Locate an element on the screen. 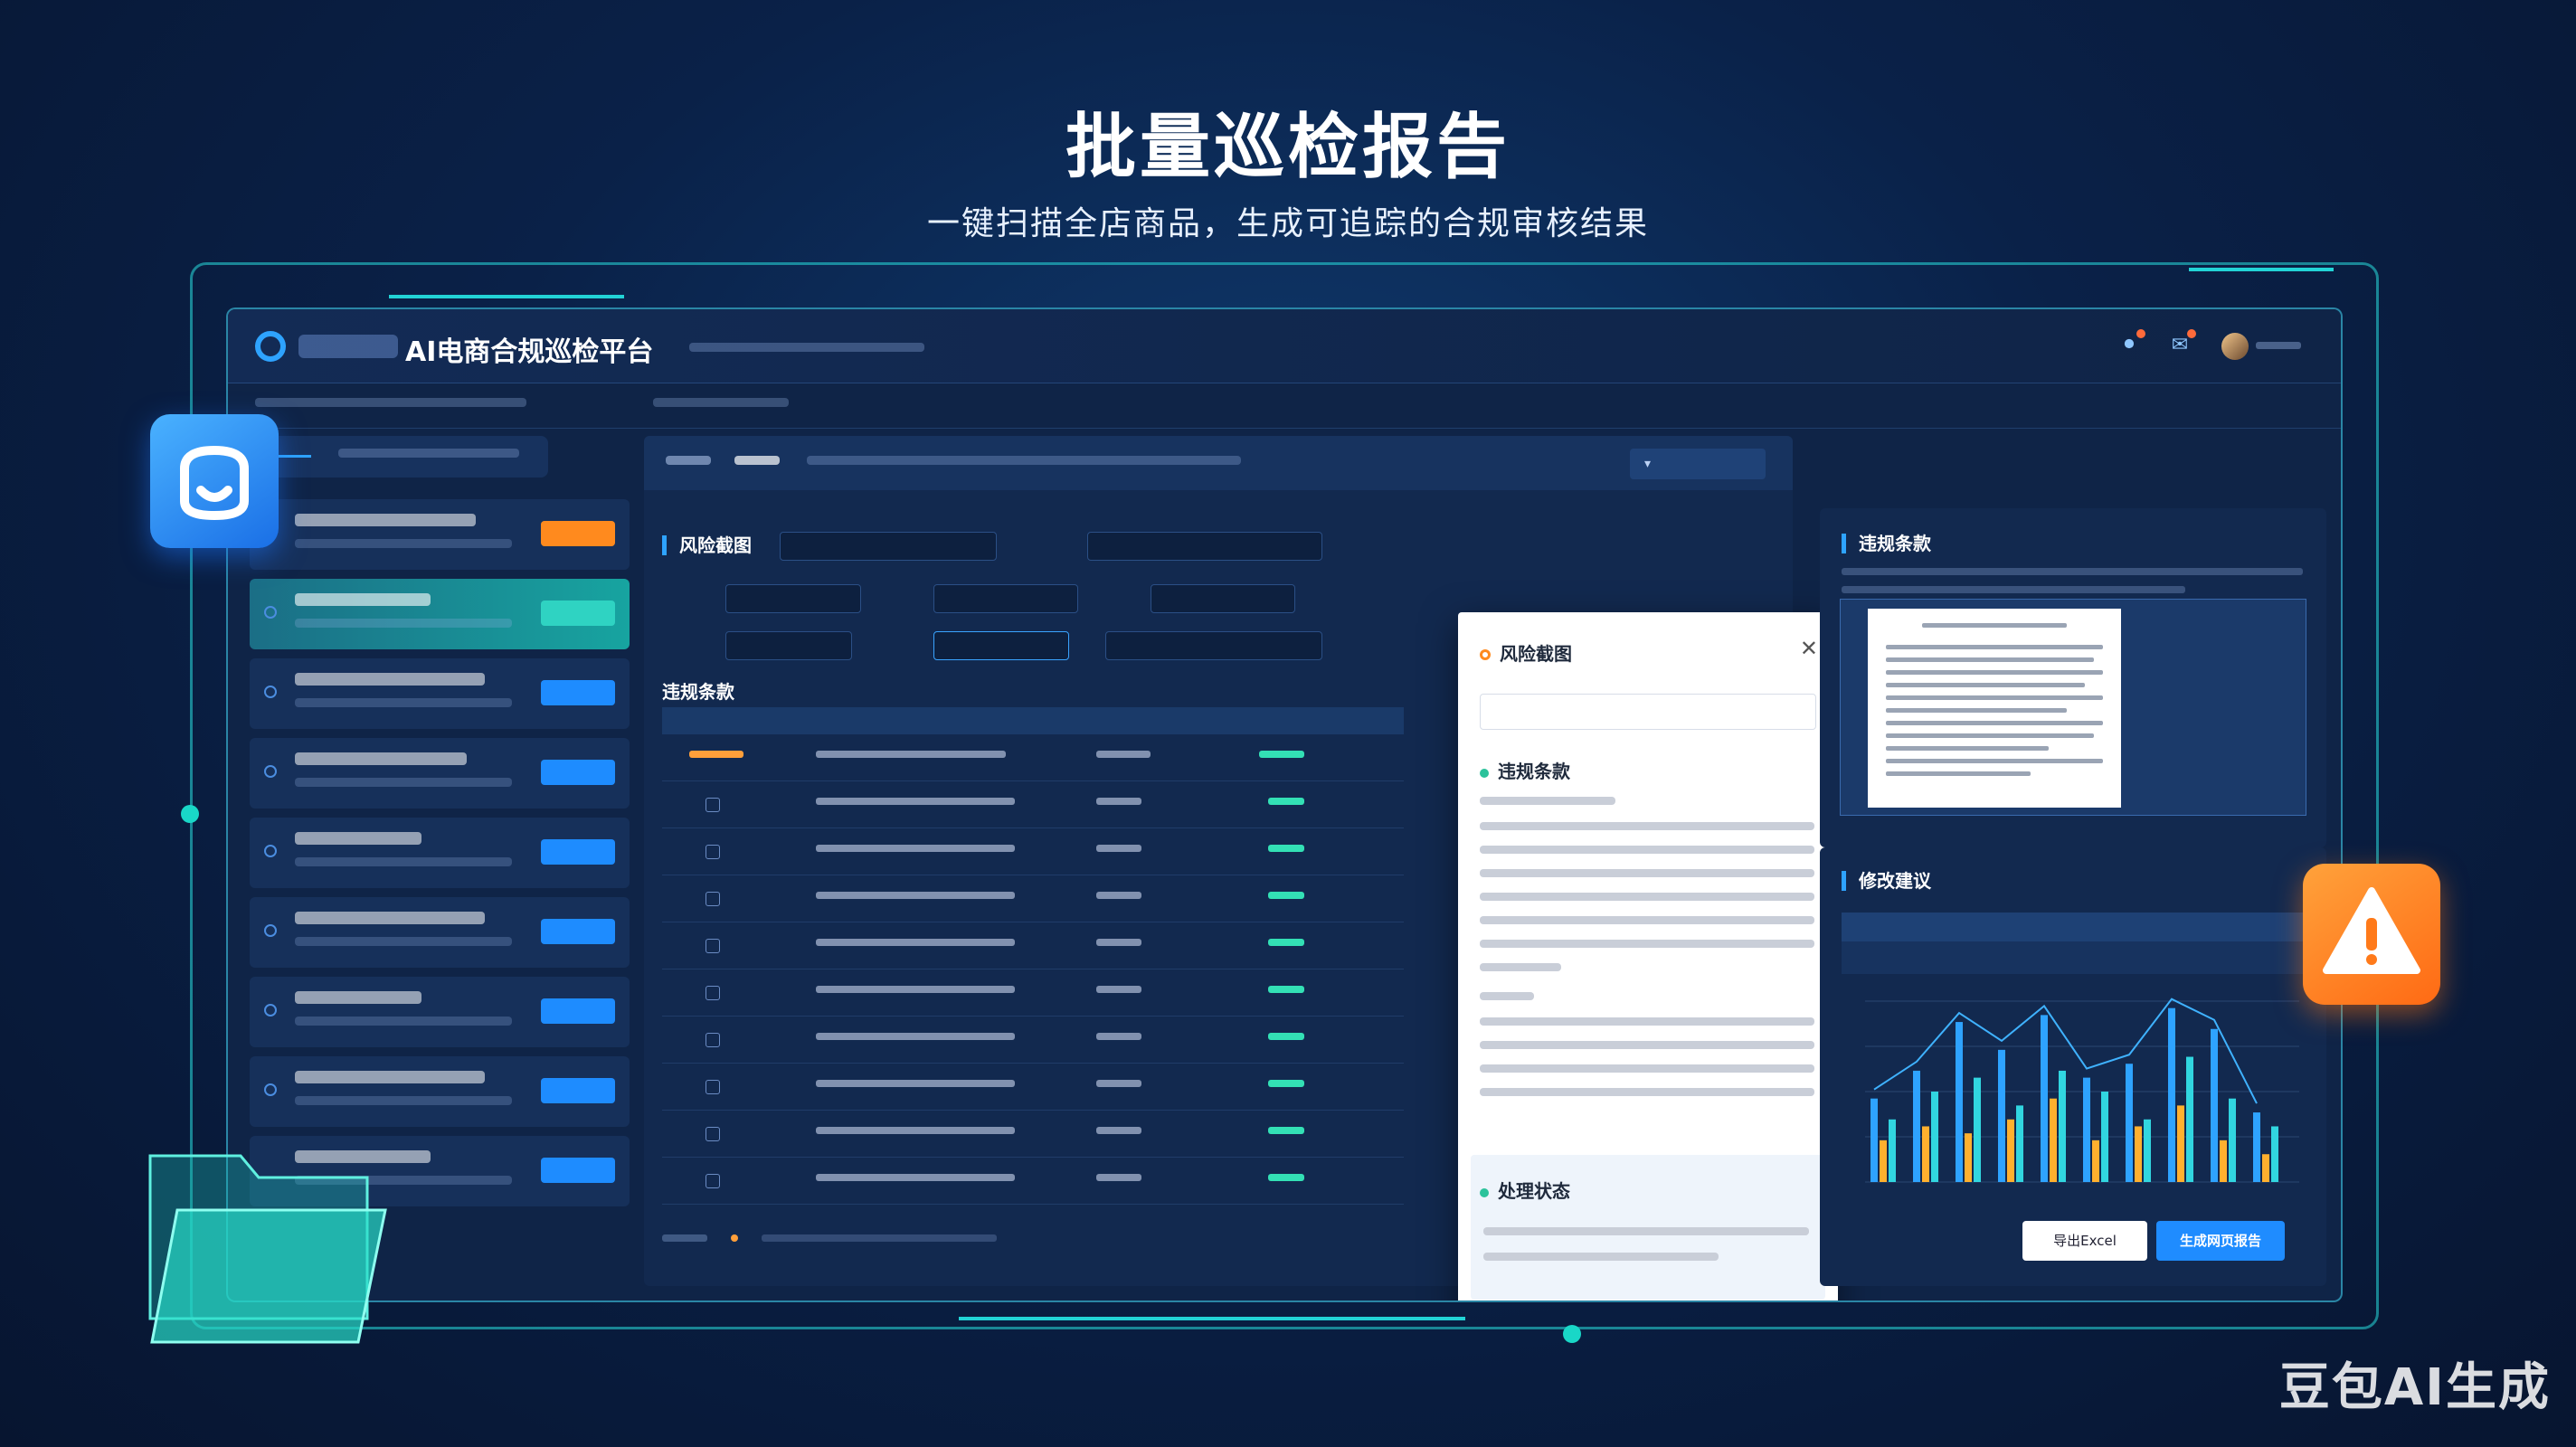 The image size is (2576, 1447). list-item-selected is located at coordinates (440, 614).